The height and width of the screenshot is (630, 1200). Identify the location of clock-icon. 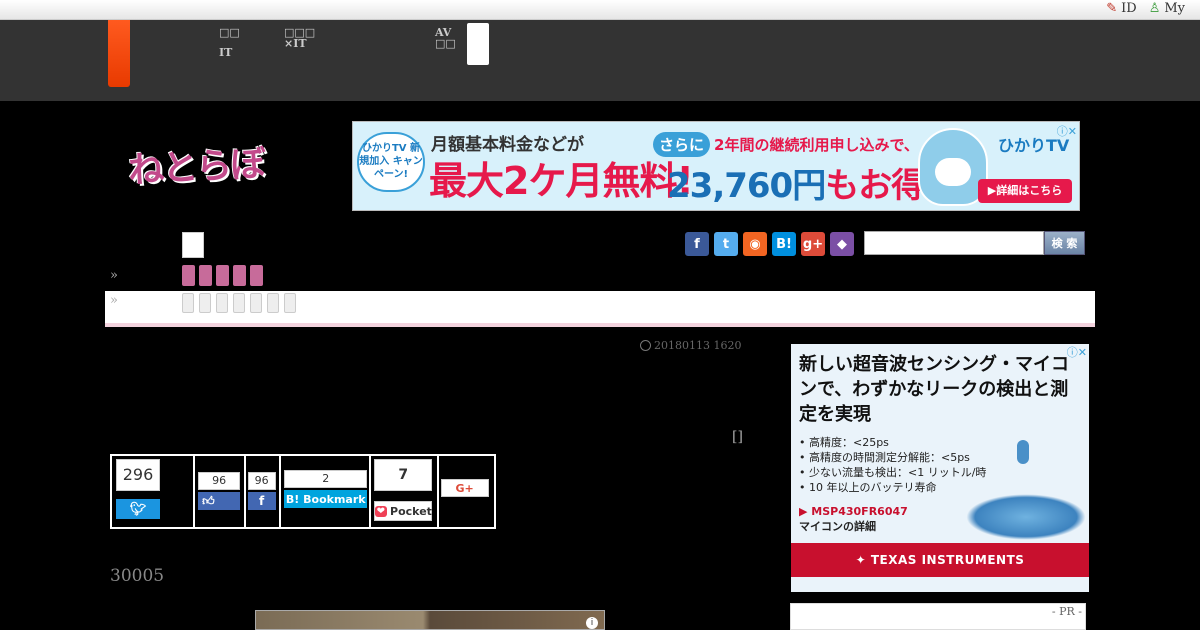
(645, 345).